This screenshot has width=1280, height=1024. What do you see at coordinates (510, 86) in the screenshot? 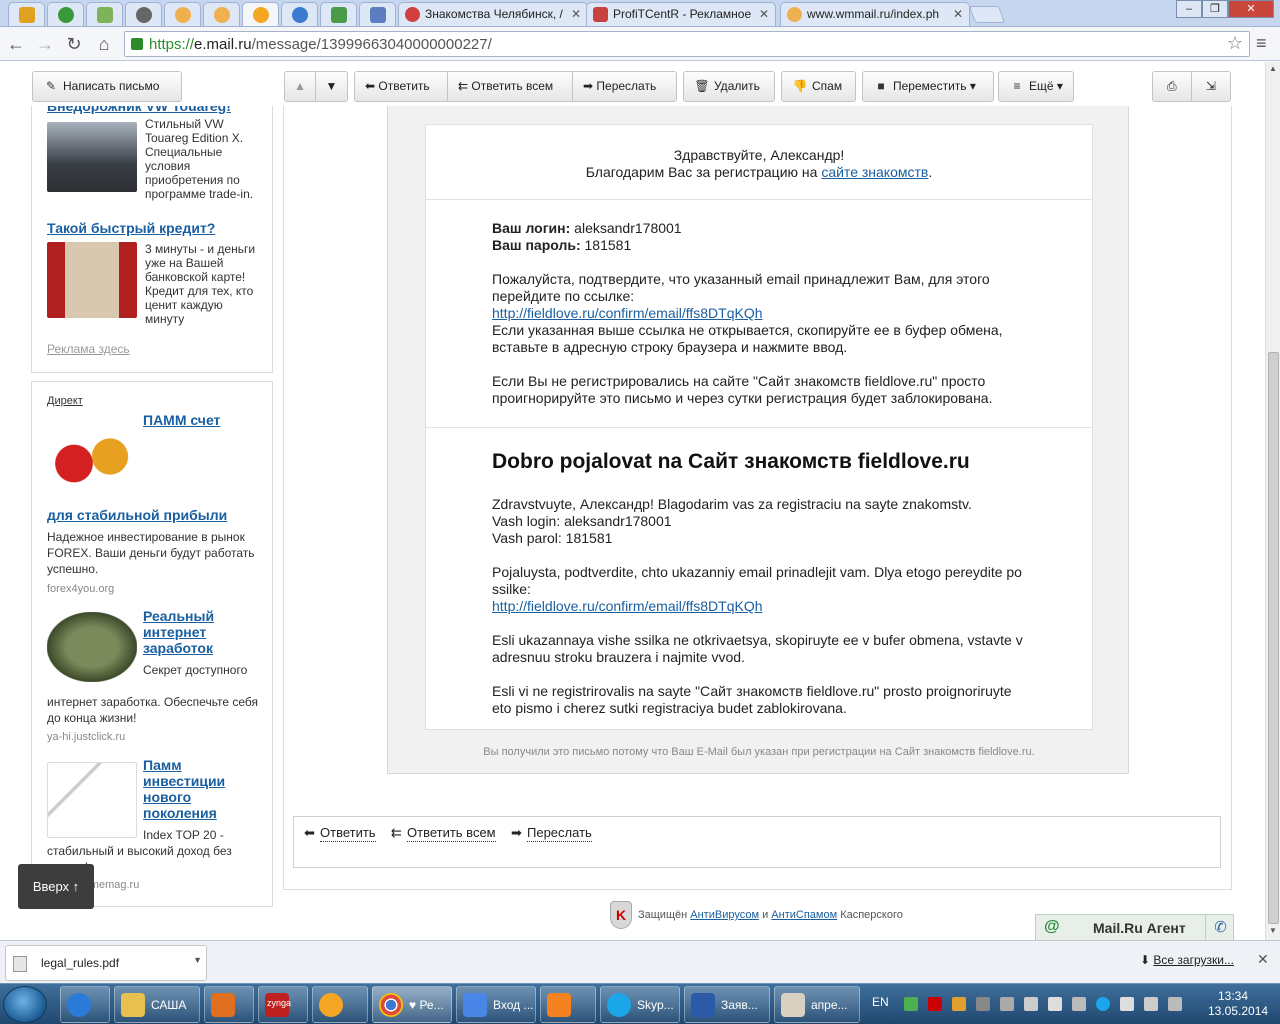
I see `reply-all-button: ⇇ Ответить всем` at bounding box center [510, 86].